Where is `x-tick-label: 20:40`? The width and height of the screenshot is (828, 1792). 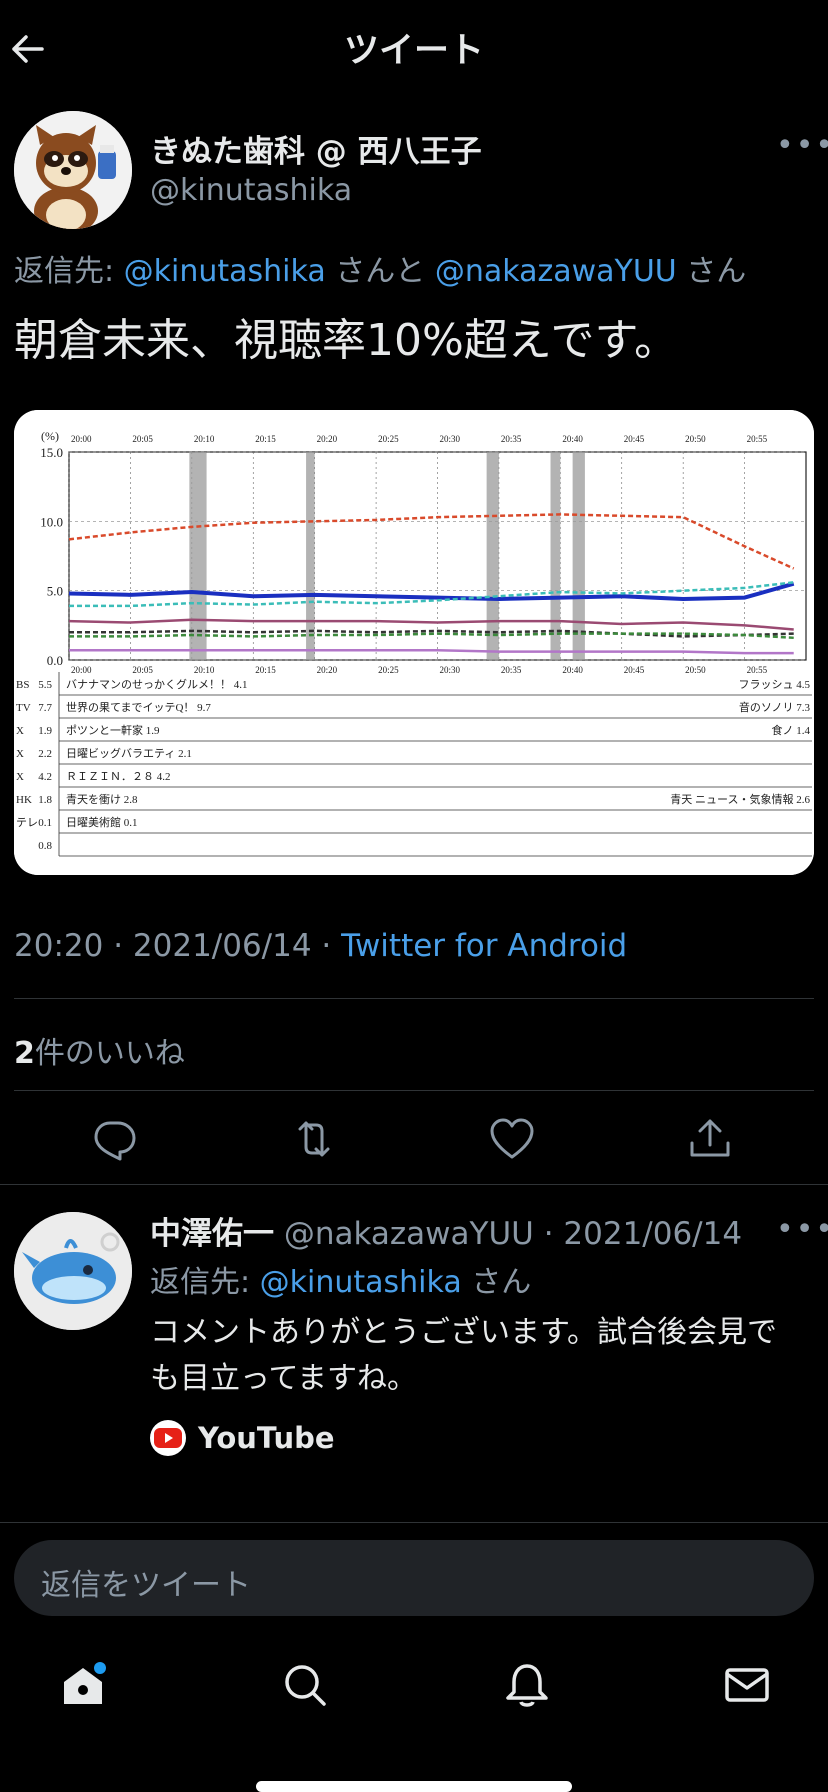
x-tick-label: 20:40 is located at coordinates (572, 670).